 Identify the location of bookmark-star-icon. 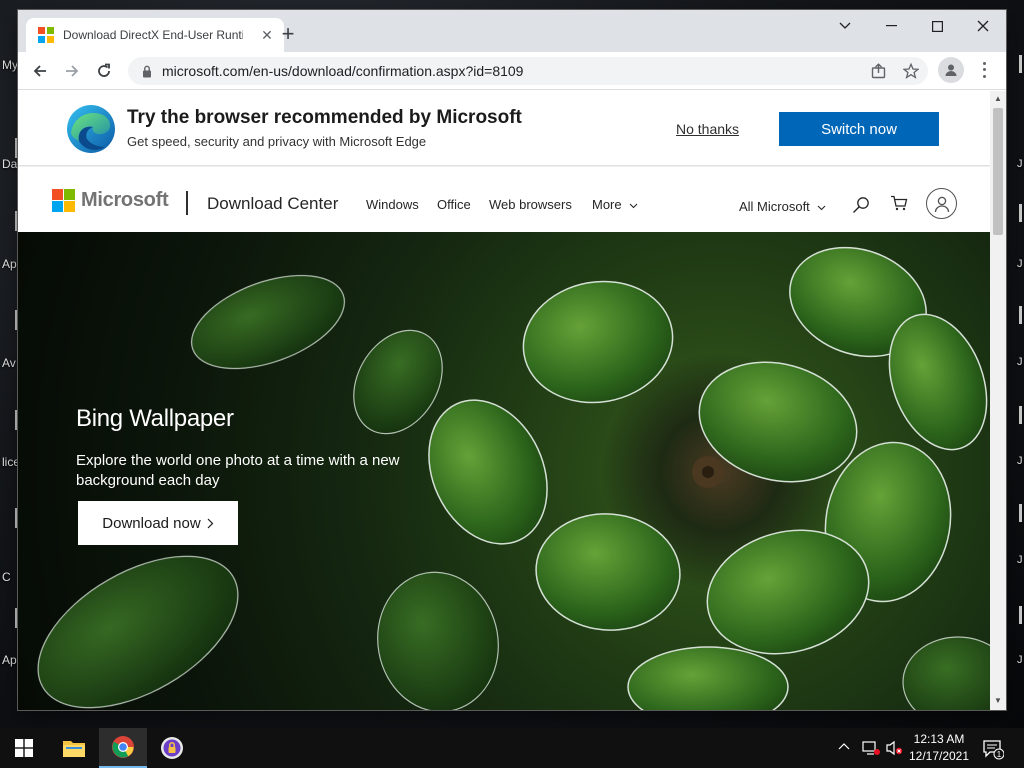
(911, 71).